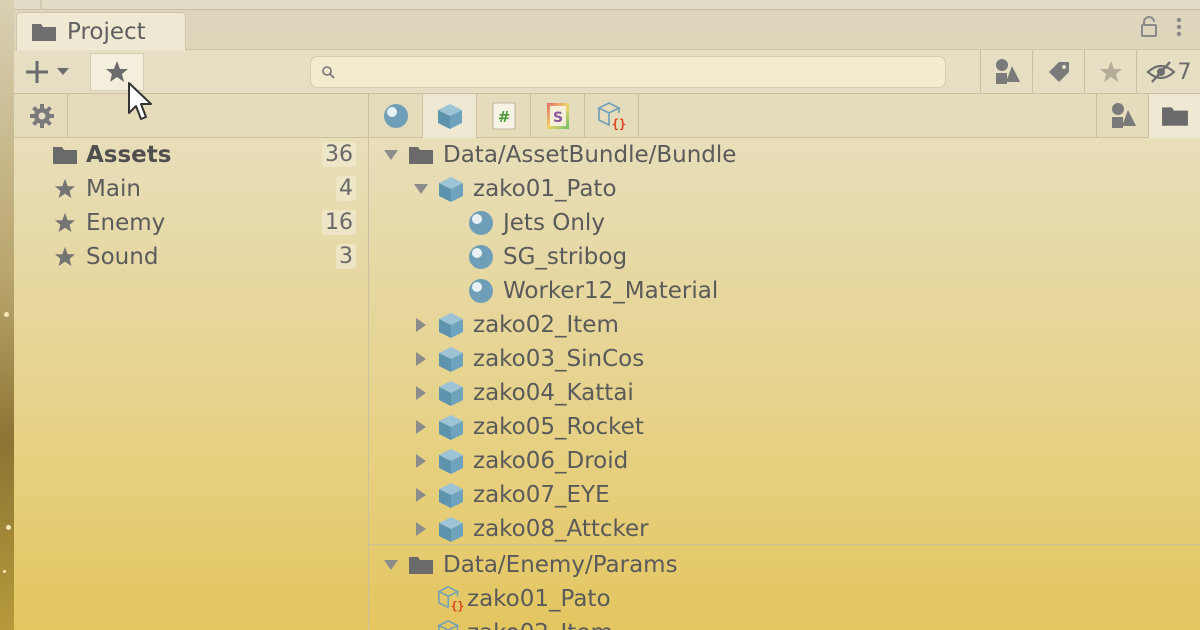 The width and height of the screenshot is (1200, 630). What do you see at coordinates (140, 101) in the screenshot?
I see `mouse-cursor-icon` at bounding box center [140, 101].